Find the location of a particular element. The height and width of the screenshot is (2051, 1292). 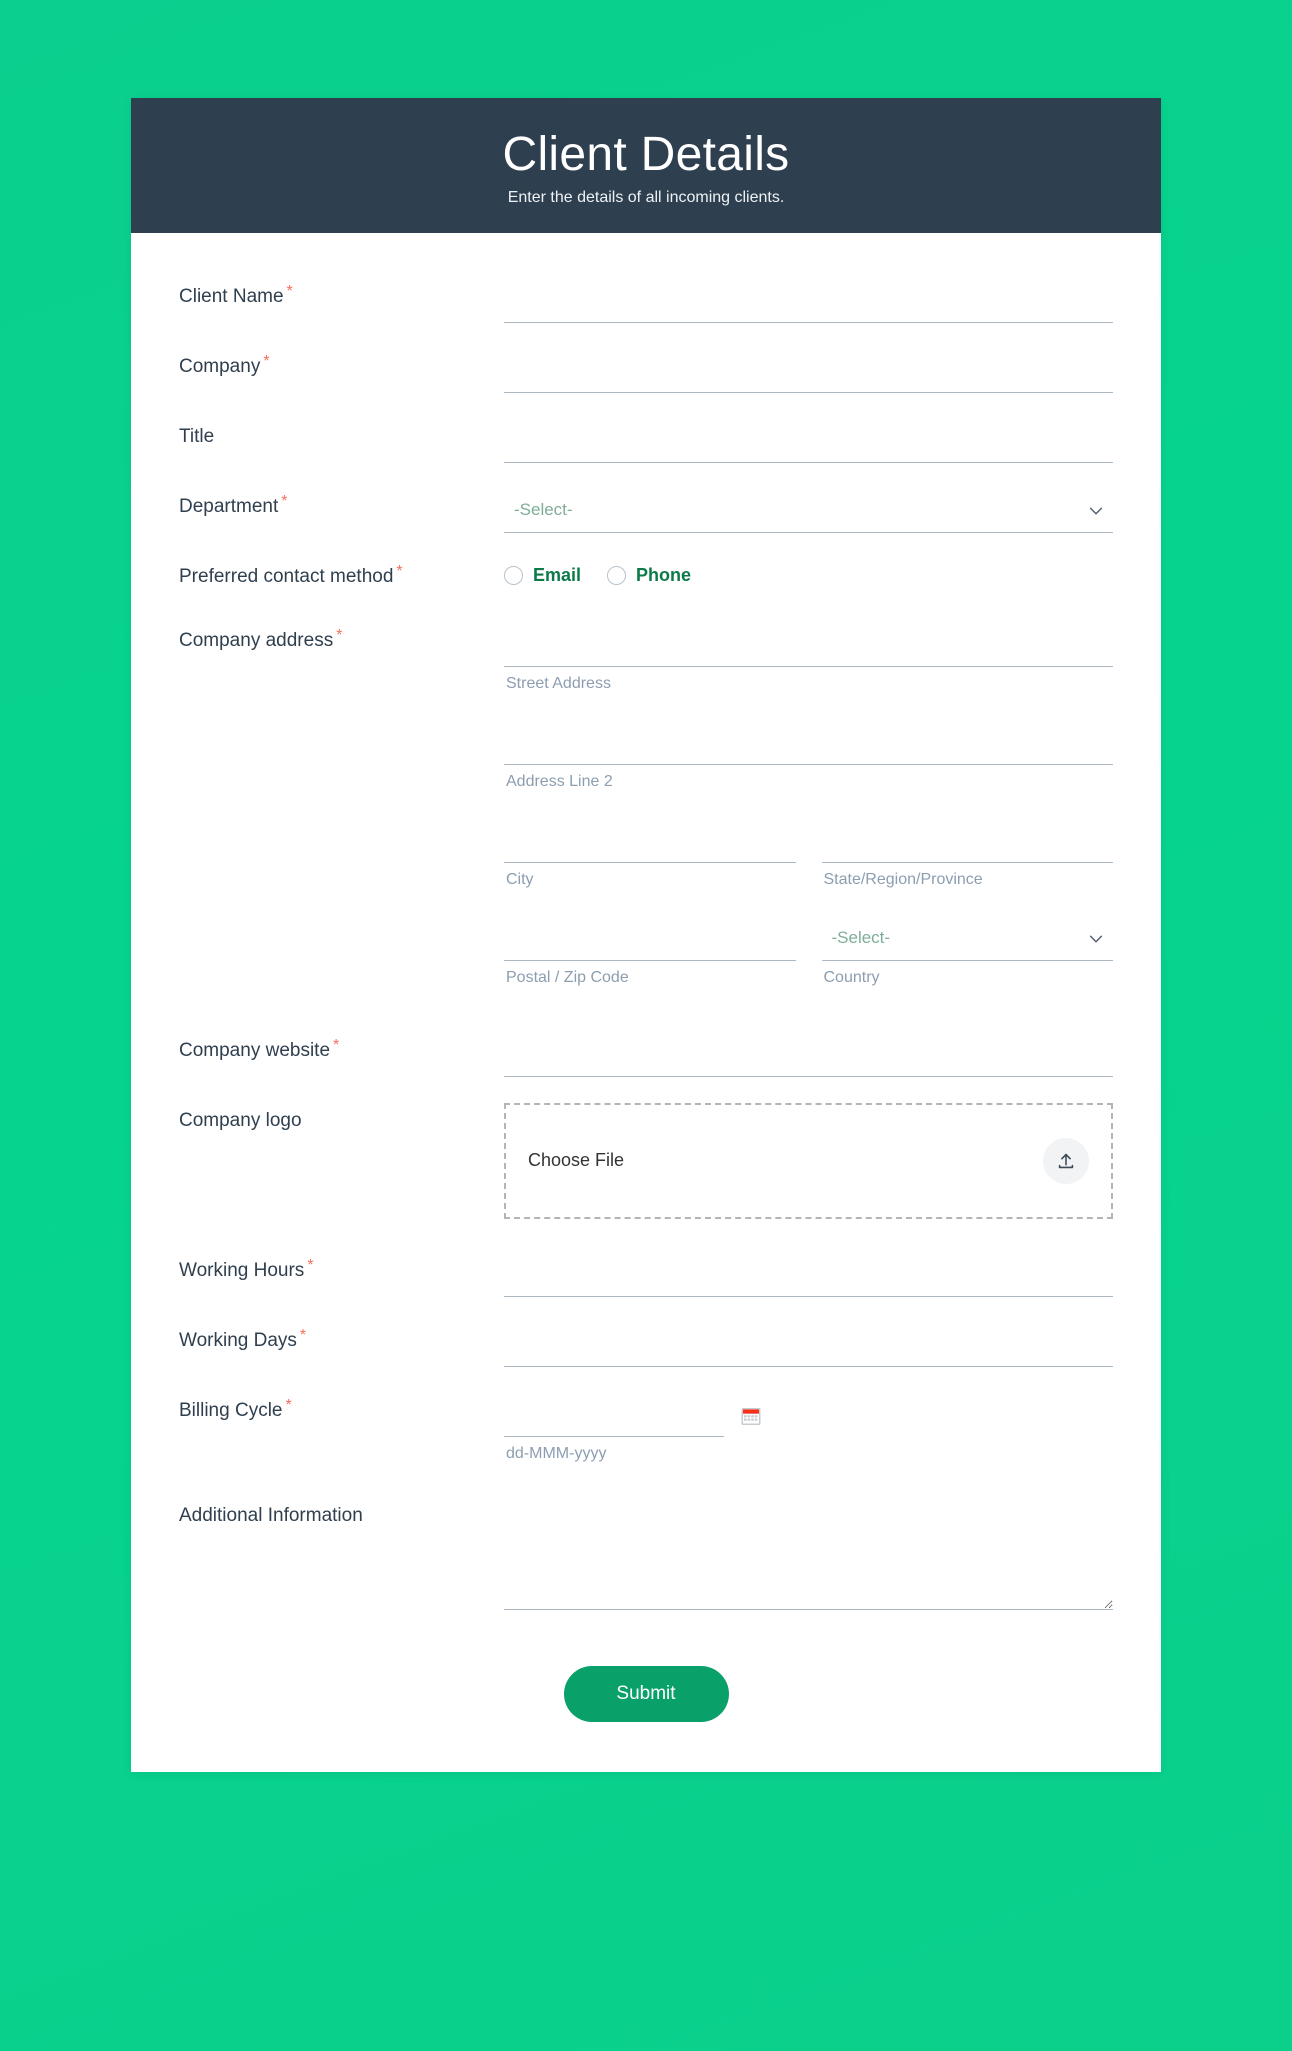

label-company-logo: Company logo is located at coordinates (341, 1118).